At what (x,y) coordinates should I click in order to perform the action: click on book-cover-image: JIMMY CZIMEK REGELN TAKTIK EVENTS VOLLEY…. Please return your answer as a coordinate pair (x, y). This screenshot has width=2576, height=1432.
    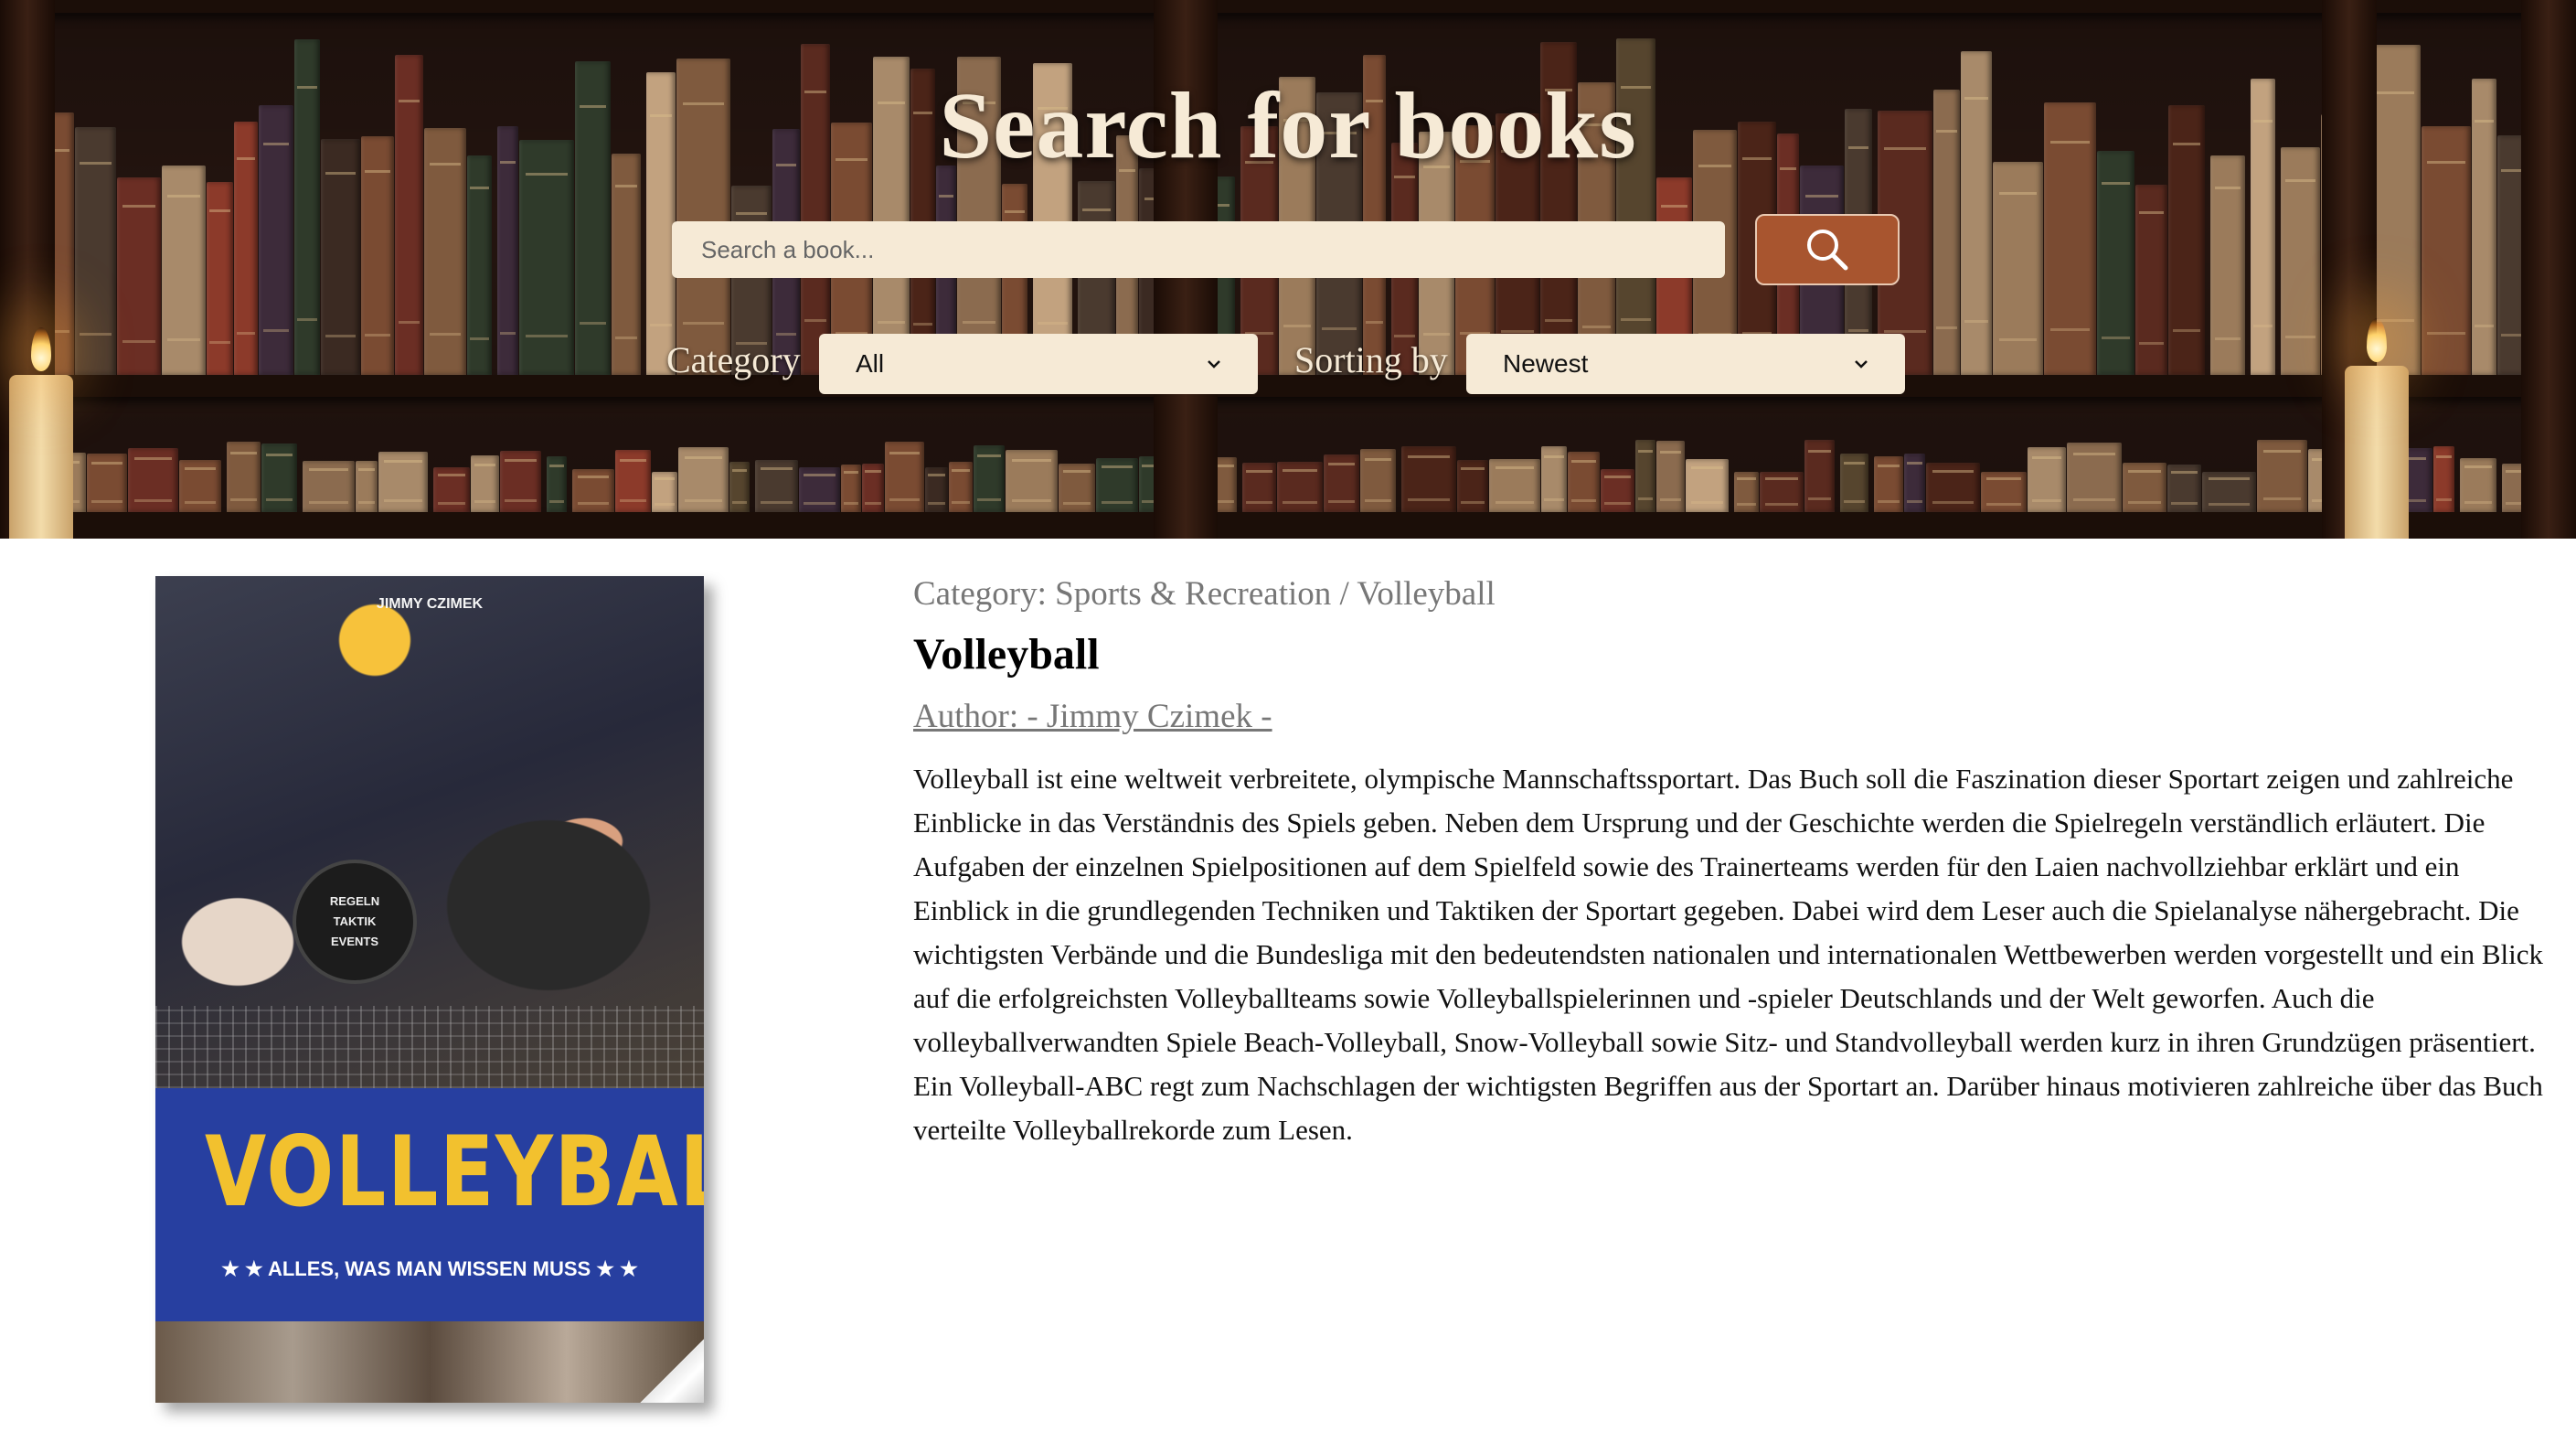
    Looking at the image, I should click on (429, 989).